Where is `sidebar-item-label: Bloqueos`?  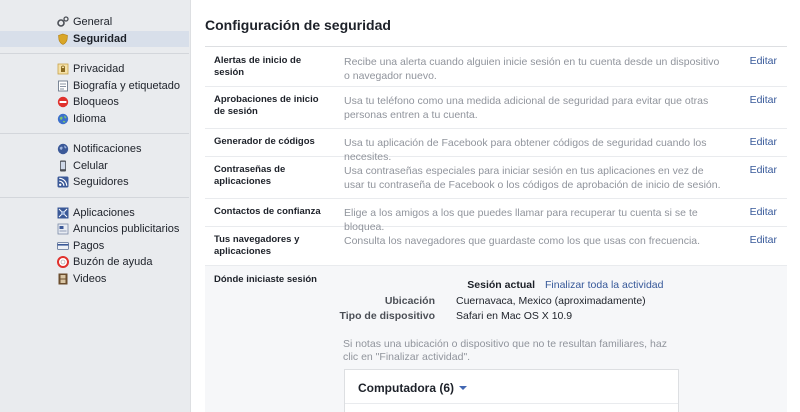 sidebar-item-label: Bloqueos is located at coordinates (96, 102).